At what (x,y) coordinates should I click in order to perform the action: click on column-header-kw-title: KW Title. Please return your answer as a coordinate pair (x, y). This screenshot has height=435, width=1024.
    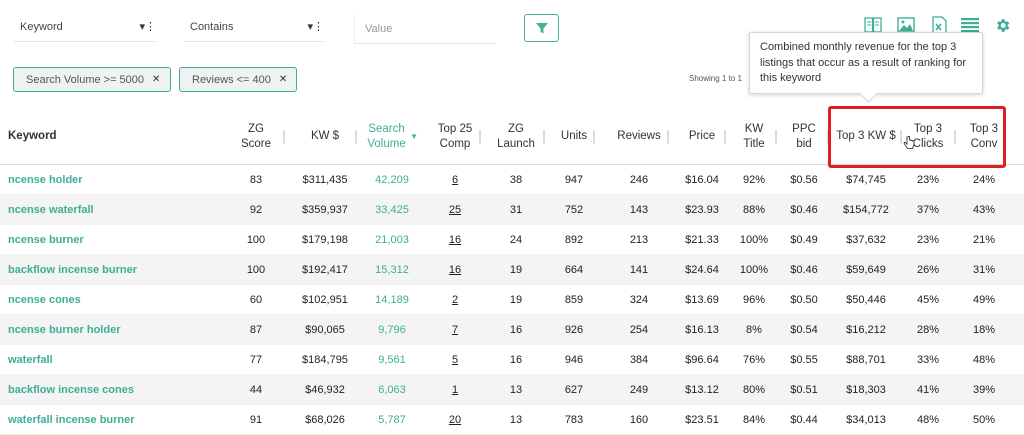
    Looking at the image, I should click on (754, 136).